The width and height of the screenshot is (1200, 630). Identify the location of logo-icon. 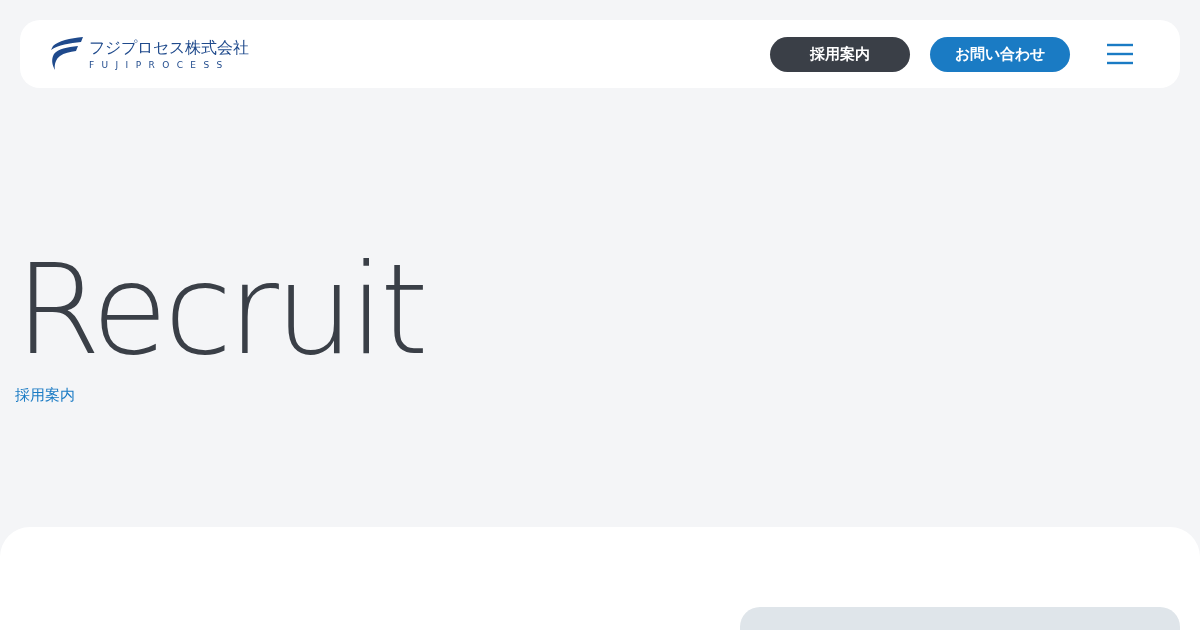
(66, 54).